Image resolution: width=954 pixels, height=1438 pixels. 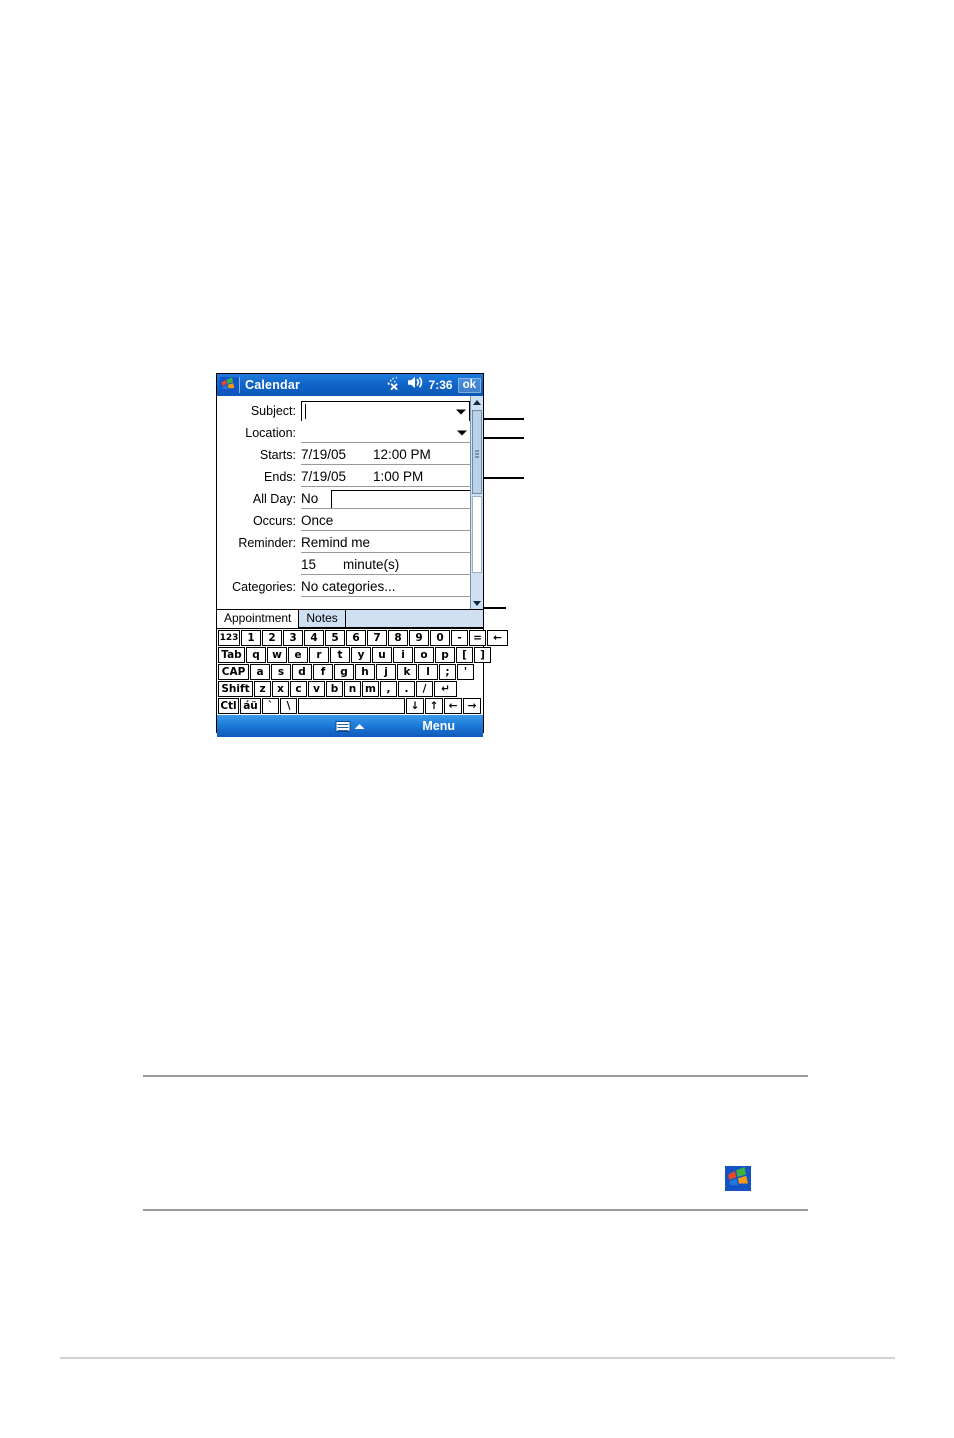 I want to click on key-o: o, so click(x=424, y=655).